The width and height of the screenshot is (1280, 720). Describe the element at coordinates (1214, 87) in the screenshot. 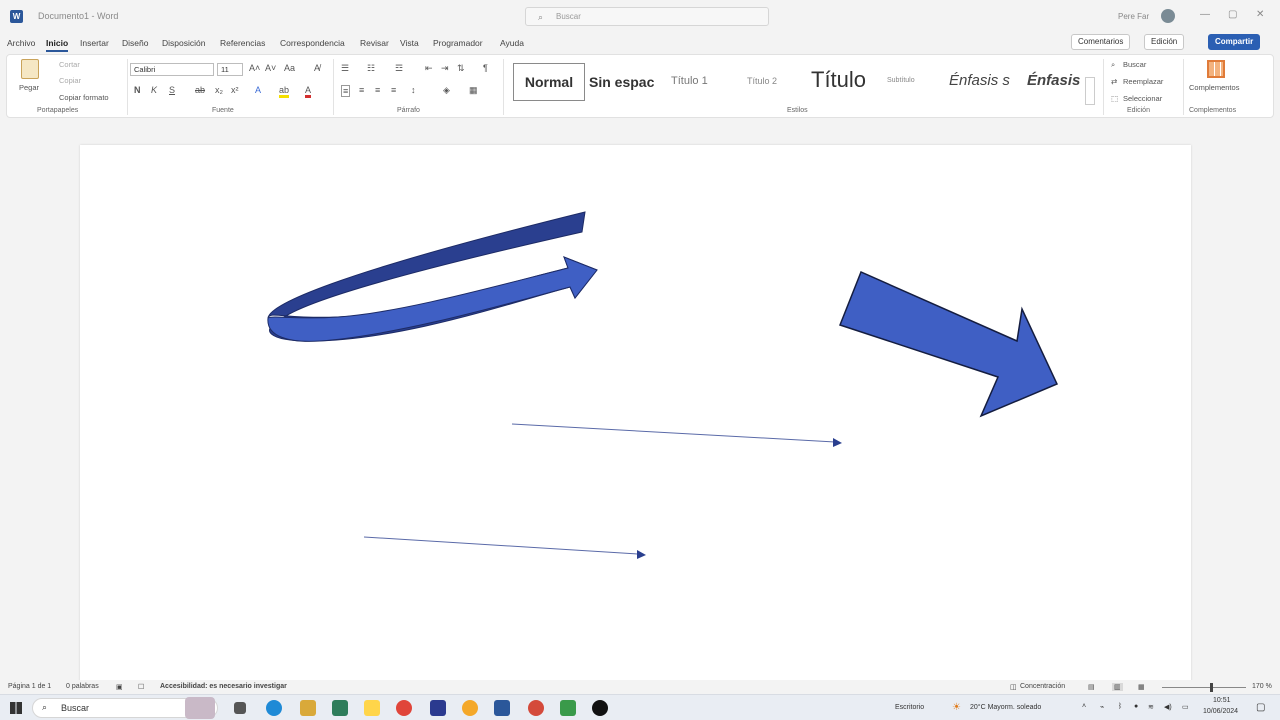

I see `addins-button: Complementos` at that location.